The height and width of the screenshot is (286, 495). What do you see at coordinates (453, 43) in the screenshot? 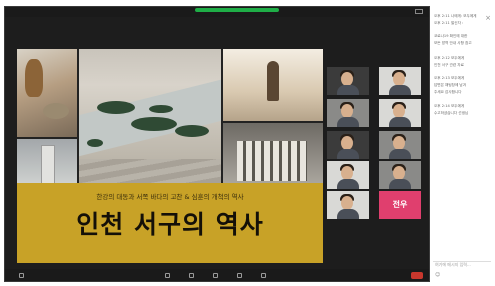
I see `chat-line: 모든 방역 안내 사항 참고` at bounding box center [453, 43].